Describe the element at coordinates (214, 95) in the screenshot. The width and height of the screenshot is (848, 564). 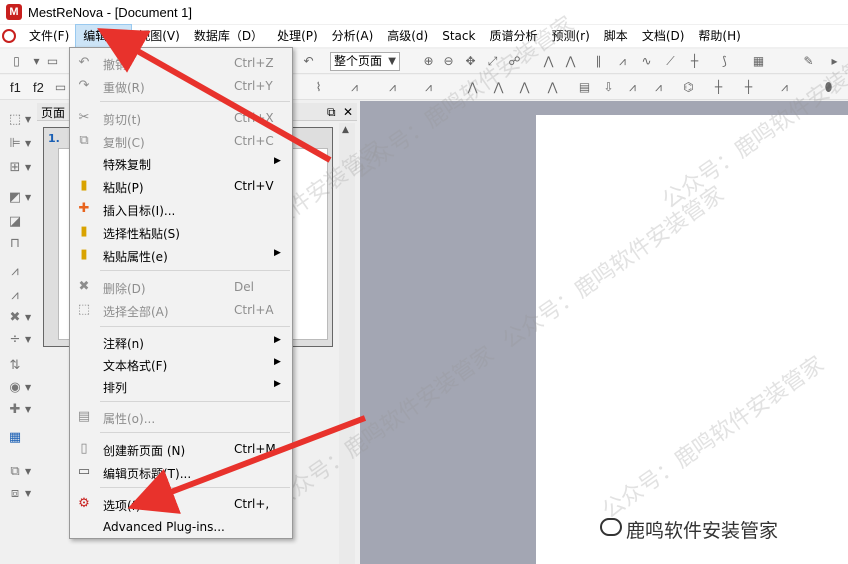
I see `arrow-to-edit-menu` at that location.